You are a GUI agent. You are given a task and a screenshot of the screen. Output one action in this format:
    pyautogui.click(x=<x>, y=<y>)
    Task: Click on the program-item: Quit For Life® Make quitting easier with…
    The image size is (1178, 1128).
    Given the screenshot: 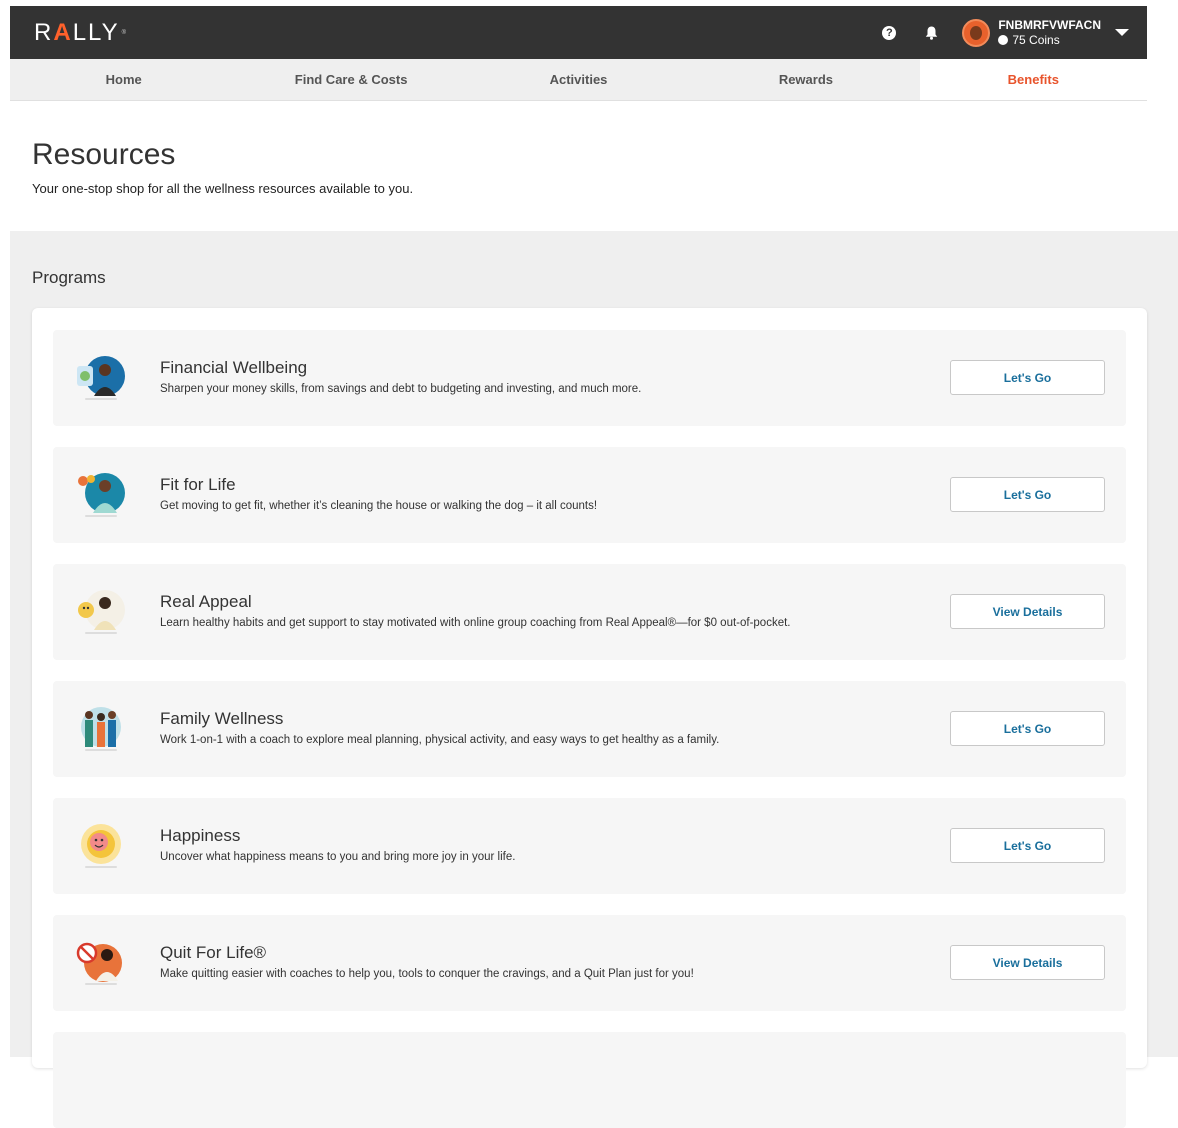 What is the action you would take?
    pyautogui.click(x=589, y=963)
    